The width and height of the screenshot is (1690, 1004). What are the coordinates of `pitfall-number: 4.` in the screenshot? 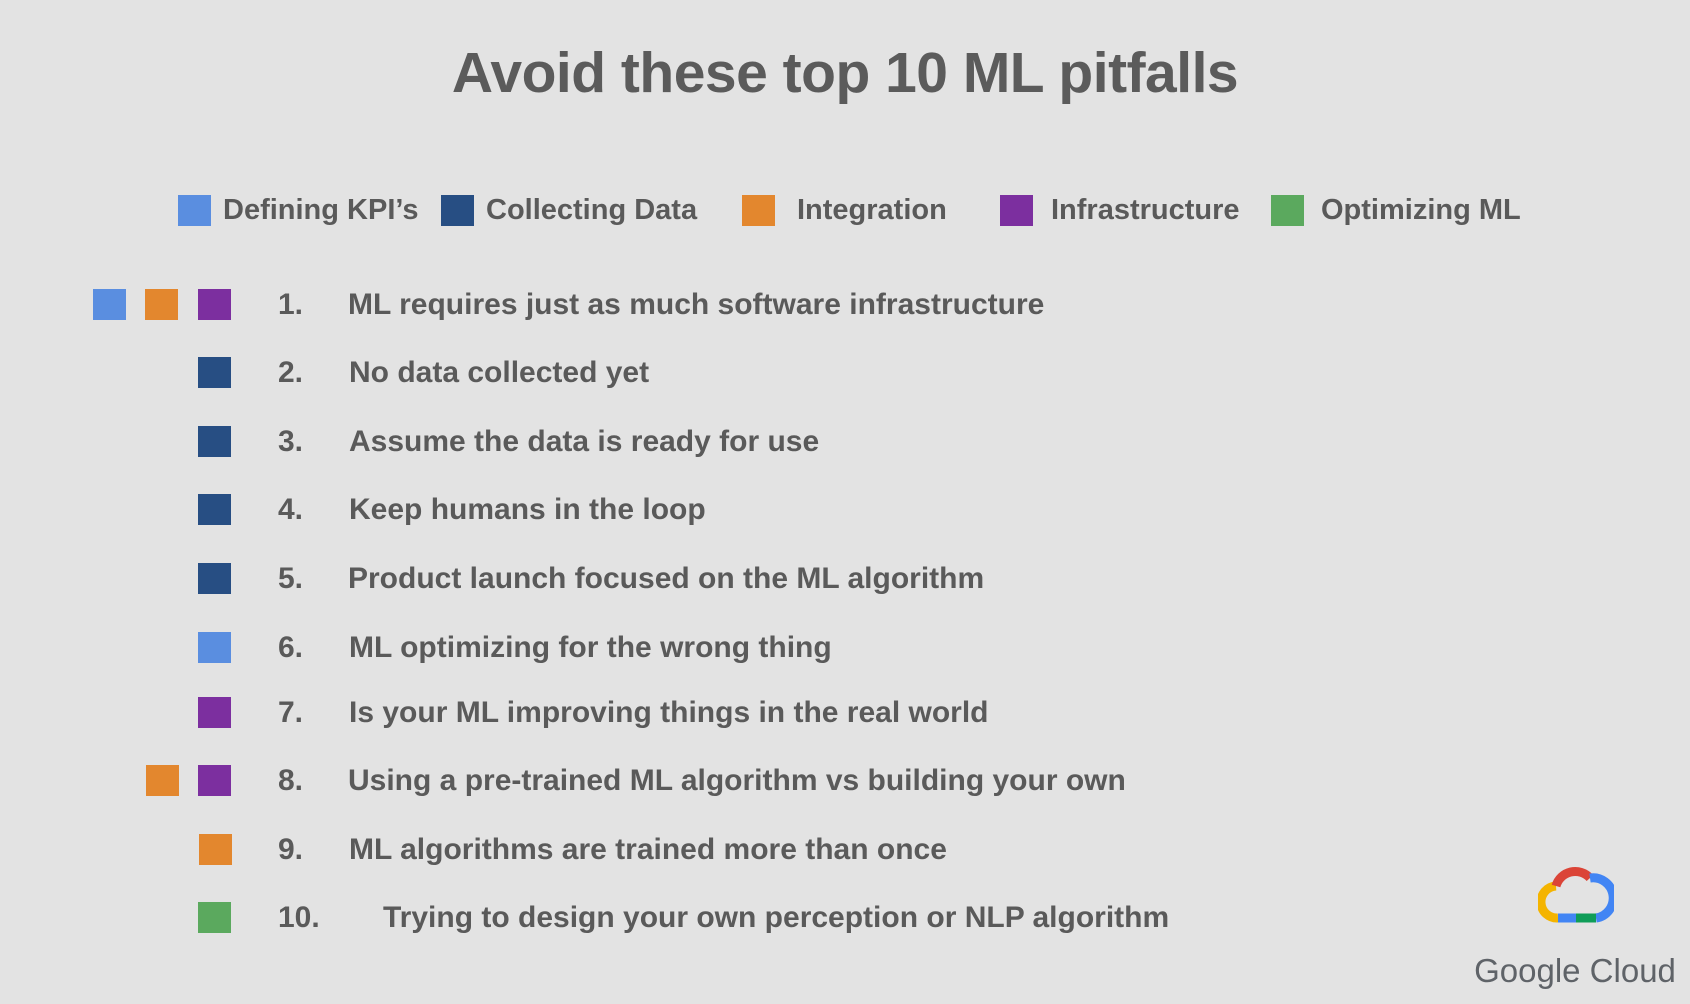 It's located at (291, 509).